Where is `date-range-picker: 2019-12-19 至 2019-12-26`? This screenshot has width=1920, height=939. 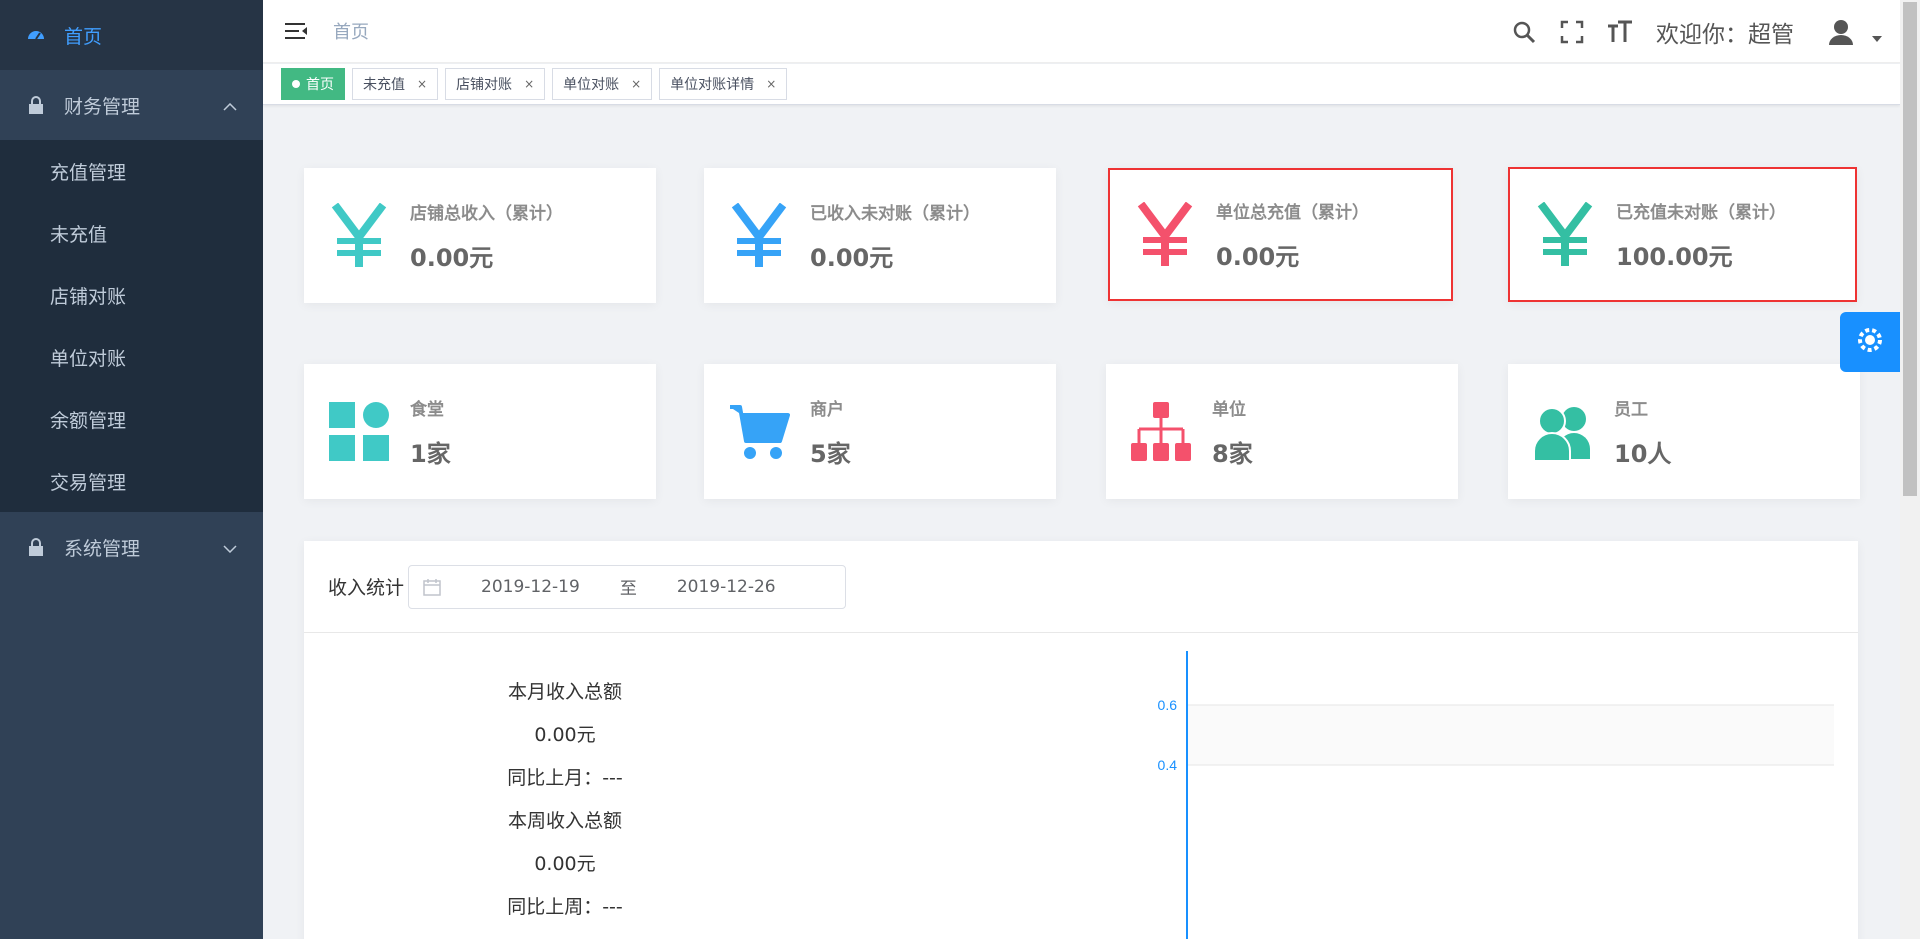 date-range-picker: 2019-12-19 至 2019-12-26 is located at coordinates (627, 586).